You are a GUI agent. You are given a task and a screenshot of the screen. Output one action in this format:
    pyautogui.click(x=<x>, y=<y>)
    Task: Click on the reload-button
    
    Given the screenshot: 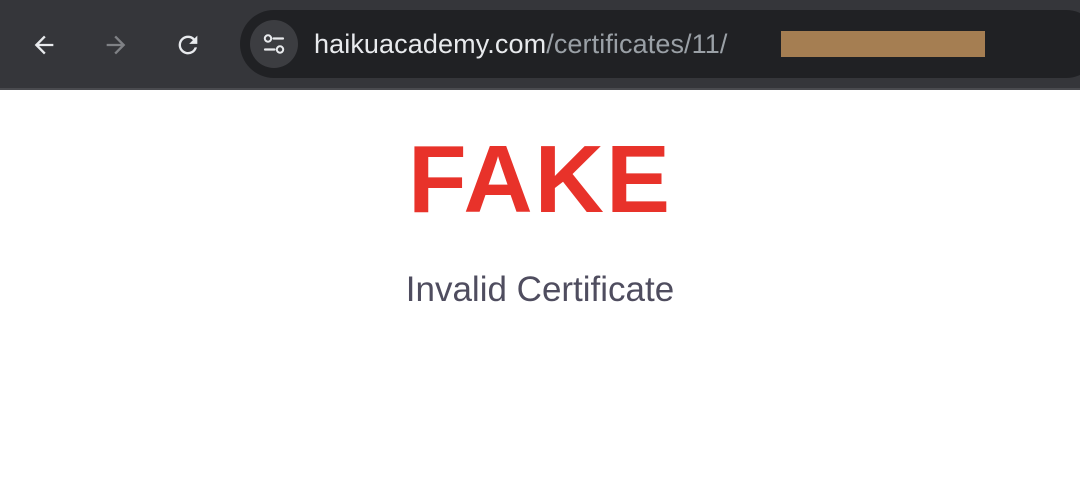 What is the action you would take?
    pyautogui.click(x=188, y=45)
    